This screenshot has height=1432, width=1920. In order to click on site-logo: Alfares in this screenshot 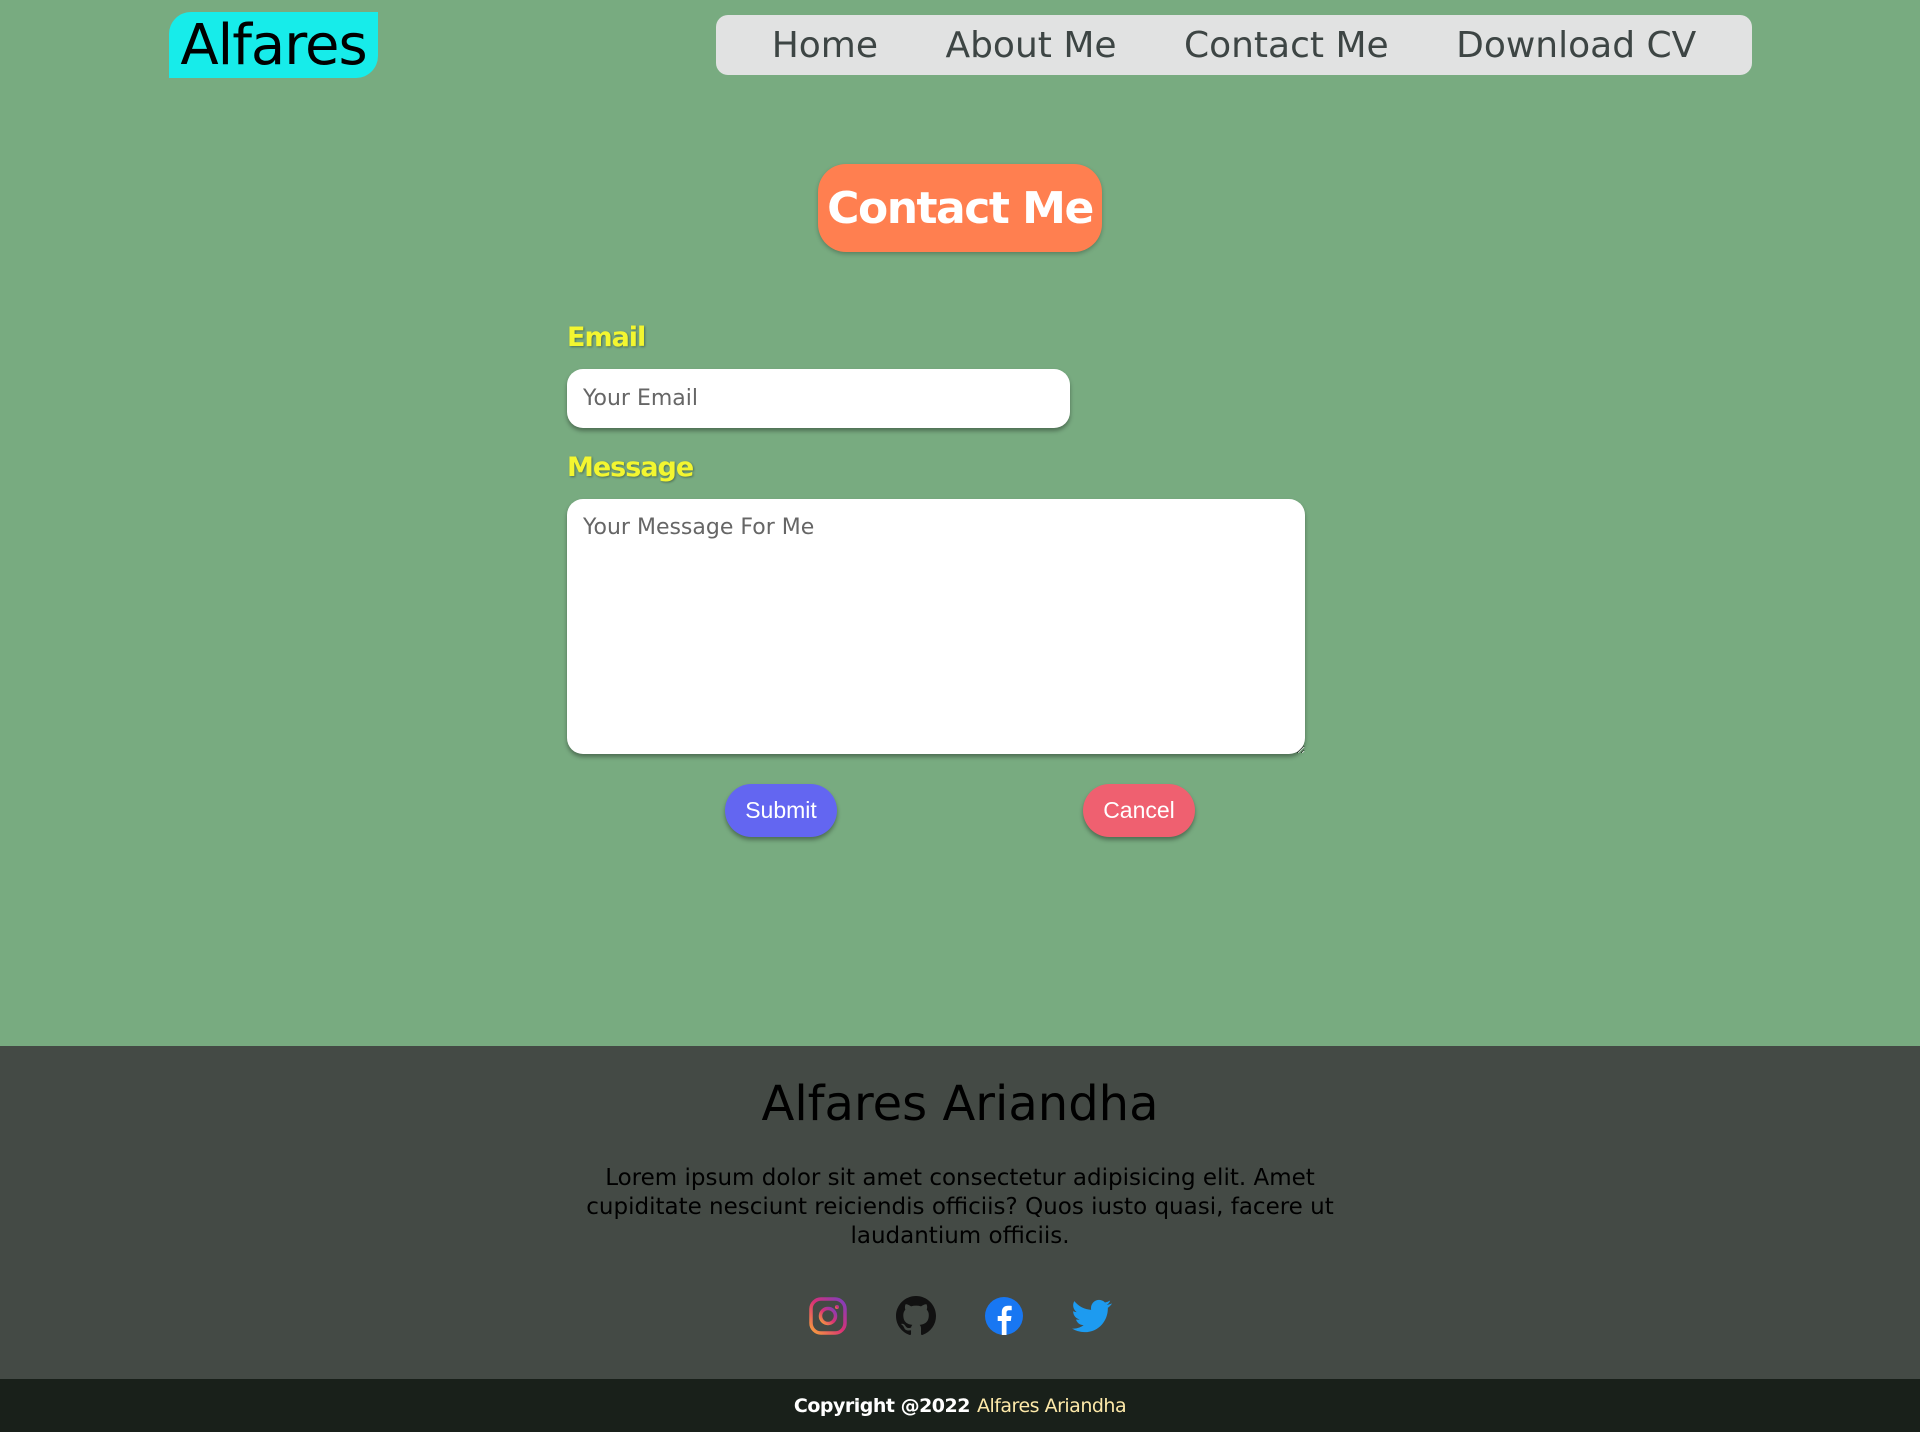, I will do `click(273, 45)`.